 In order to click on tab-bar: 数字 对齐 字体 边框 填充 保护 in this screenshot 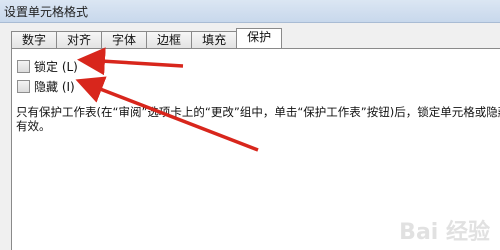, I will do `click(147, 38)`.